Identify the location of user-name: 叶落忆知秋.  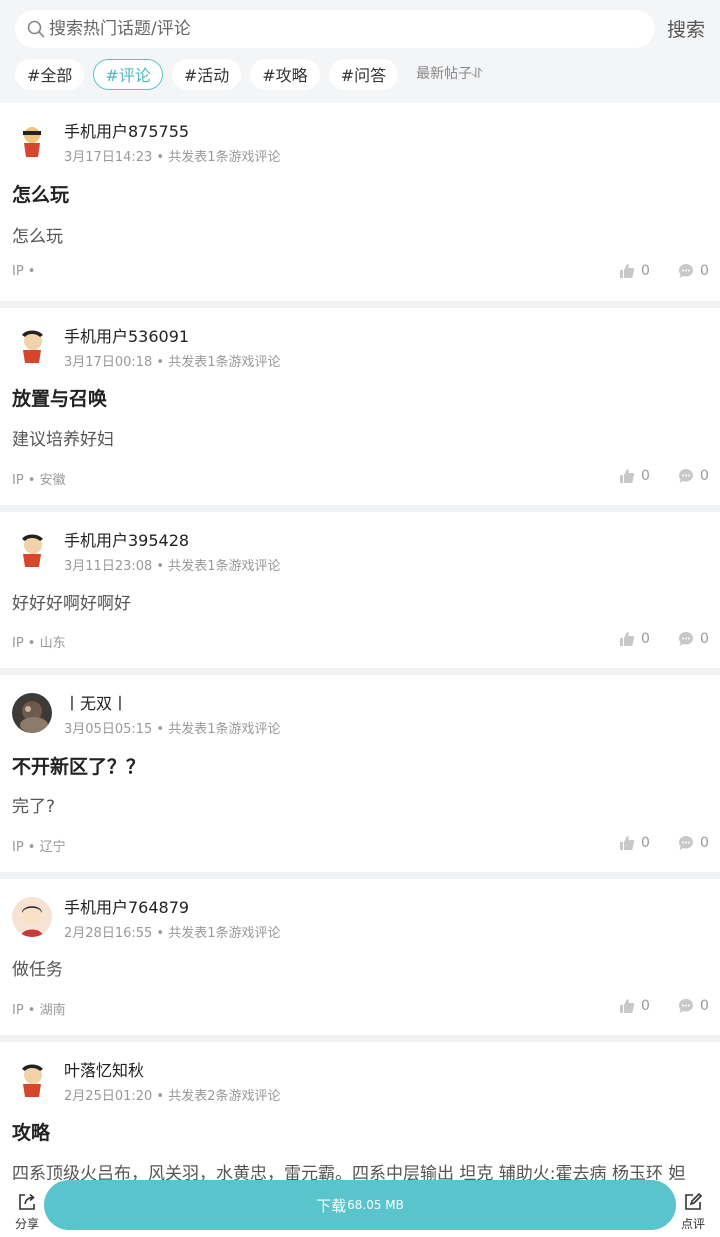
(104, 1069).